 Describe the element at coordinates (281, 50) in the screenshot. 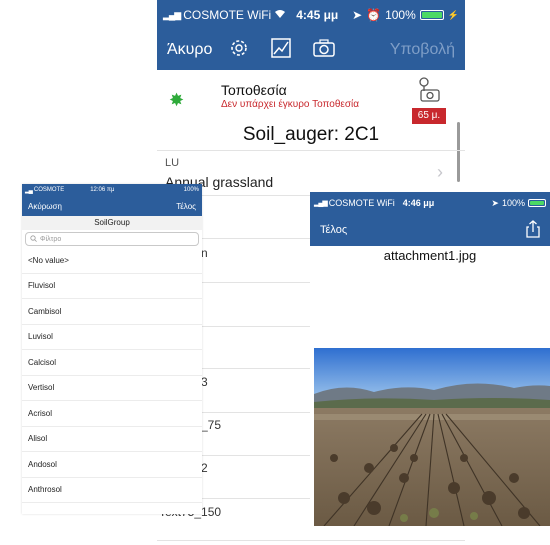

I see `map-sketch-icon` at that location.